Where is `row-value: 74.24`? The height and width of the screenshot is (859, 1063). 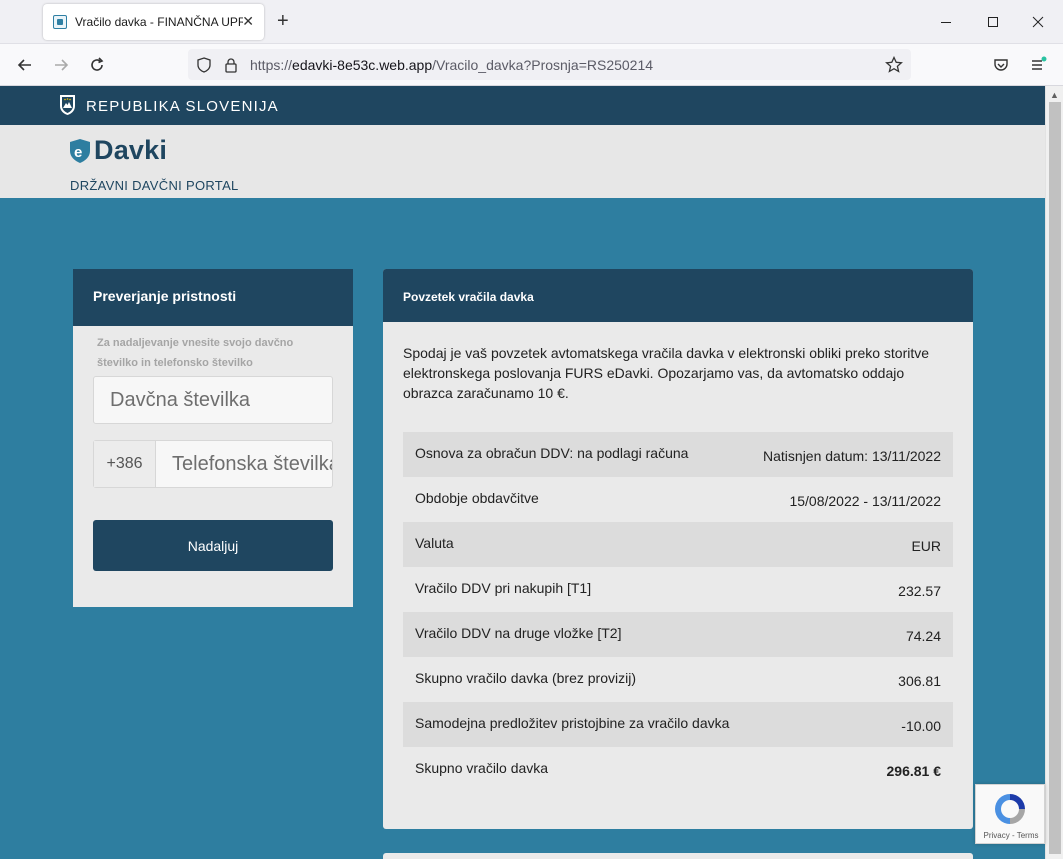 row-value: 74.24 is located at coordinates (923, 635).